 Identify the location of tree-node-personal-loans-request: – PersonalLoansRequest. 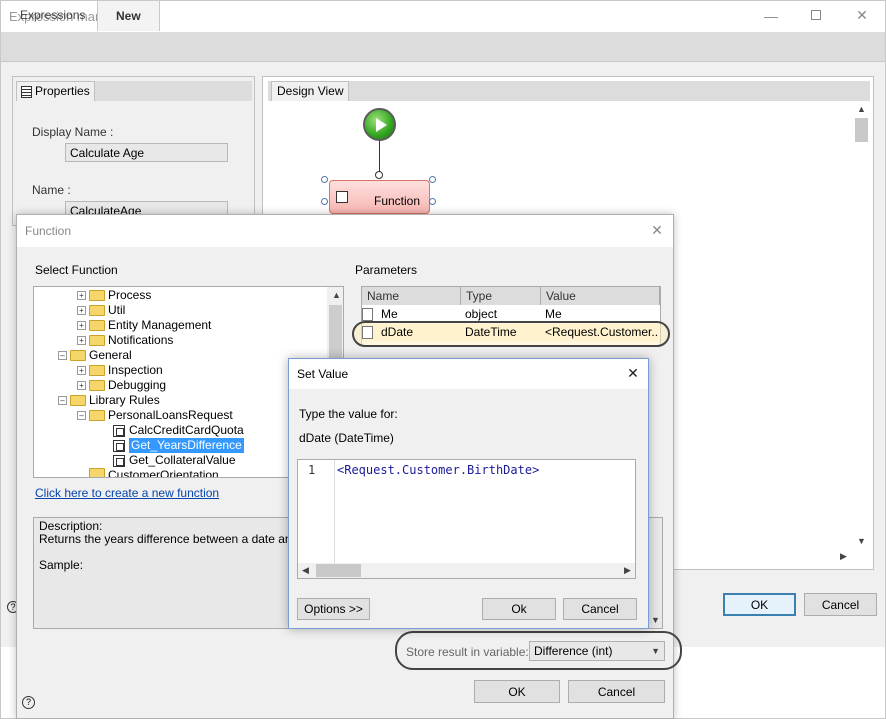
(155, 415).